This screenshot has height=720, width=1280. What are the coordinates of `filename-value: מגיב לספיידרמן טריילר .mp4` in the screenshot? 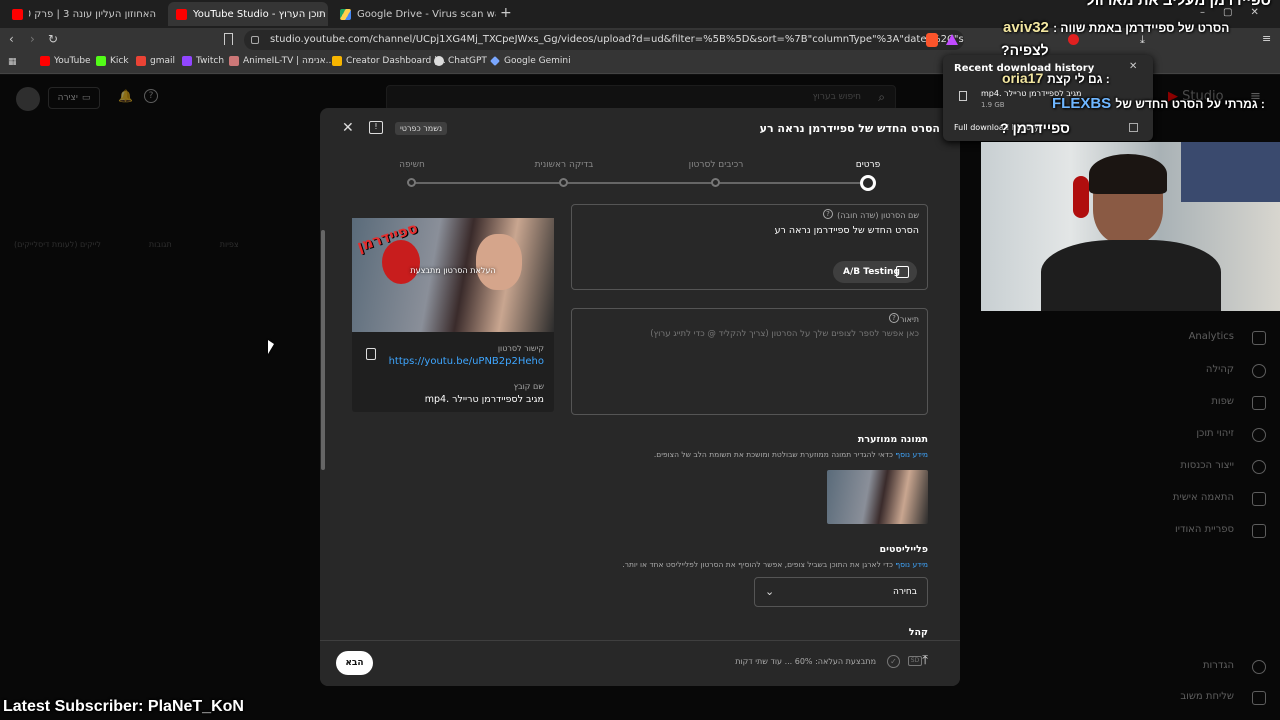 It's located at (484, 399).